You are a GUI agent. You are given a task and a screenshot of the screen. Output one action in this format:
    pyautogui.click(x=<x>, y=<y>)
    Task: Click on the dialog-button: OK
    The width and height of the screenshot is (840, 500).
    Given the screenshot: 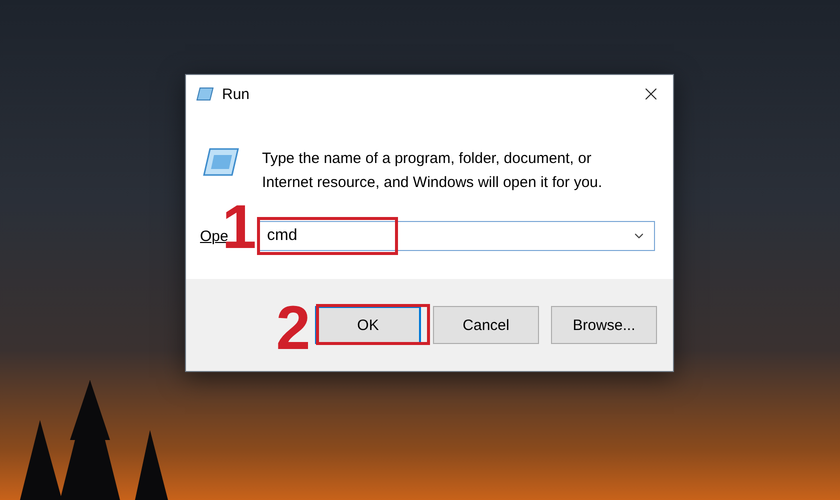 What is the action you would take?
    pyautogui.click(x=368, y=325)
    